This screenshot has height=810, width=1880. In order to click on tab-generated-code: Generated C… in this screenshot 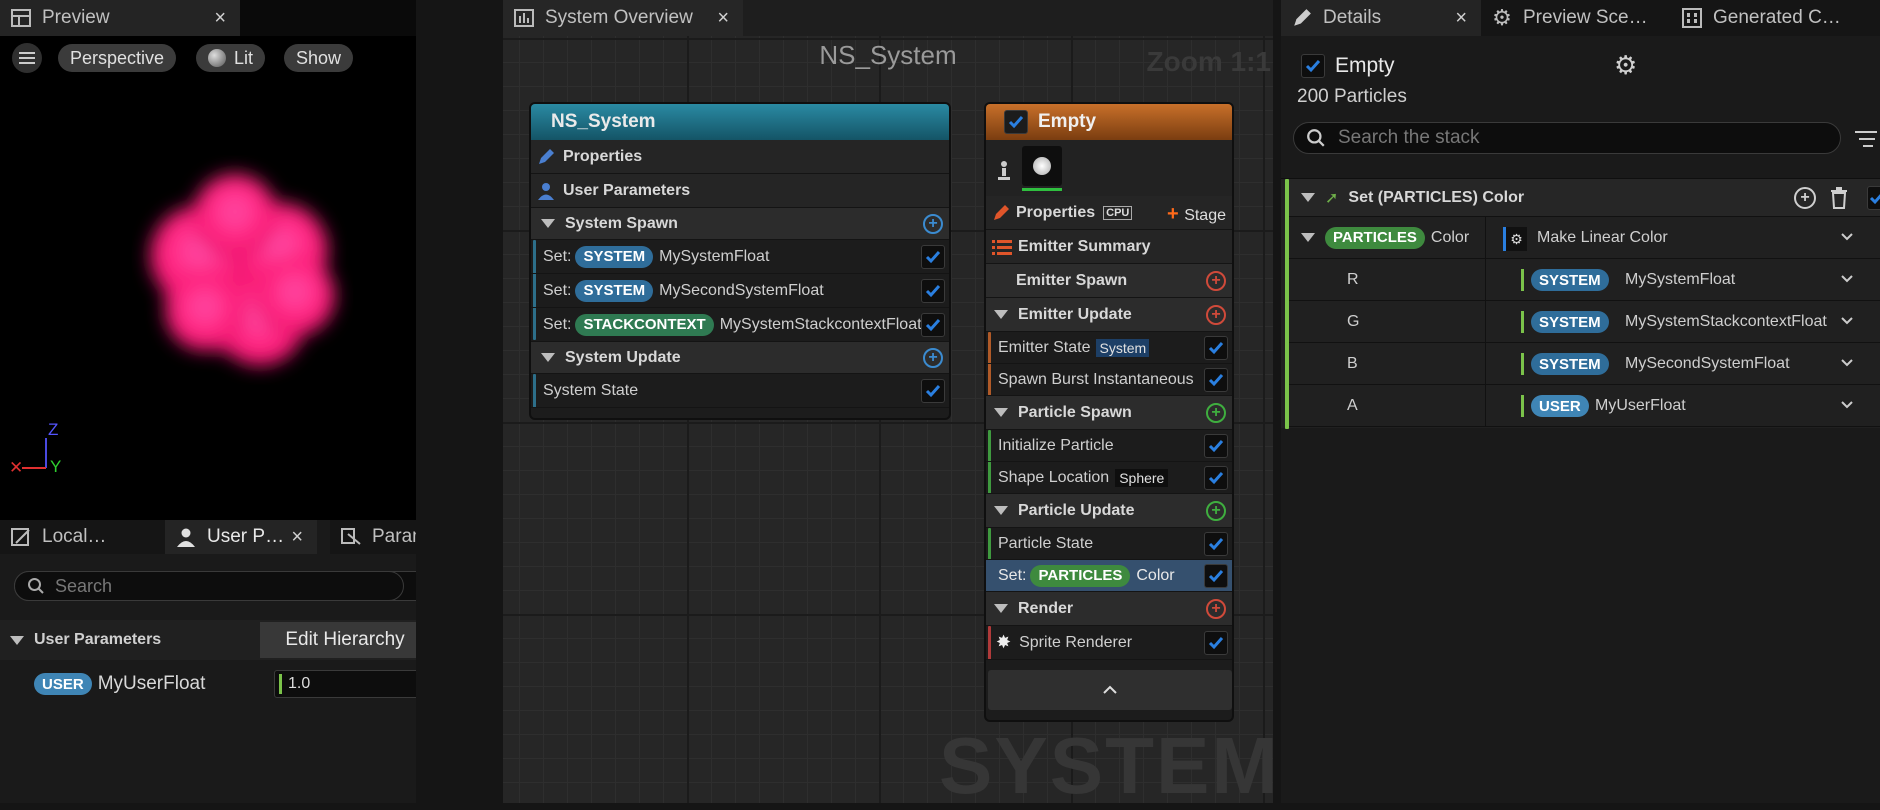, I will do `click(1775, 18)`.